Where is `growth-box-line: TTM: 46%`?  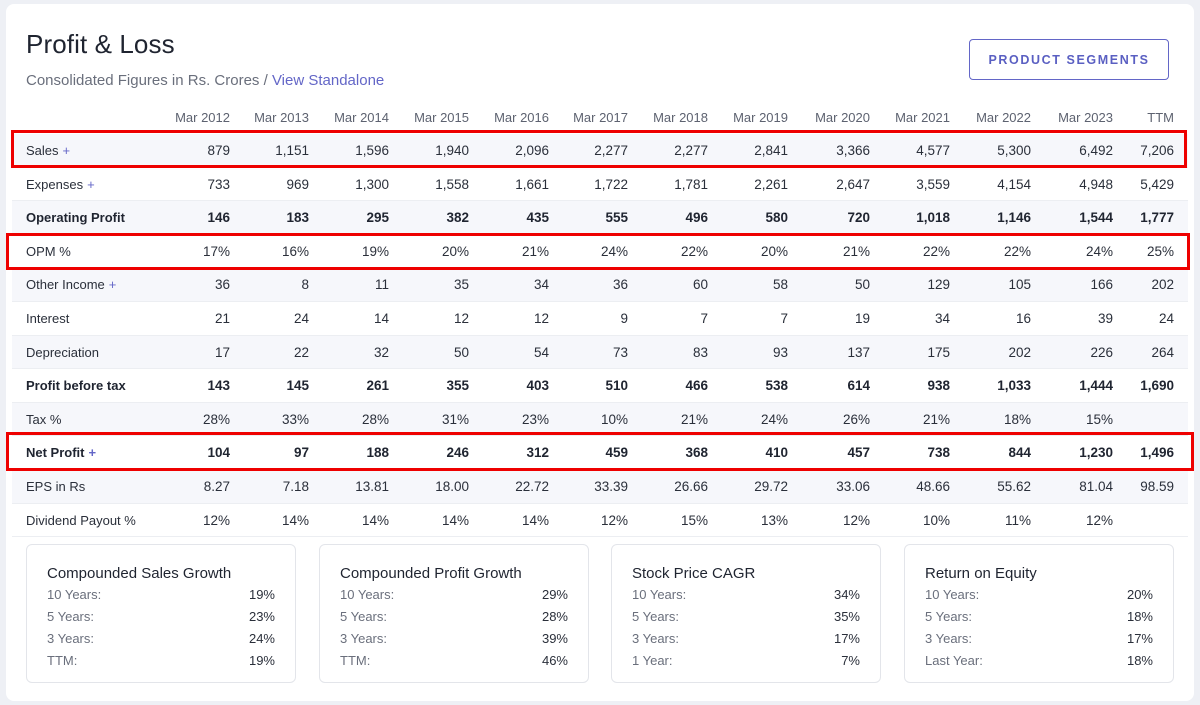 growth-box-line: TTM: 46% is located at coordinates (454, 663).